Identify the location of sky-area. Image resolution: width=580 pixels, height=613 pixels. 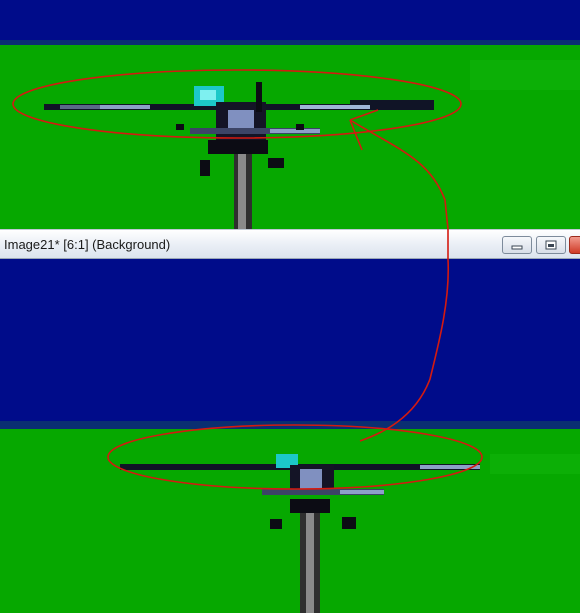
(290, 20).